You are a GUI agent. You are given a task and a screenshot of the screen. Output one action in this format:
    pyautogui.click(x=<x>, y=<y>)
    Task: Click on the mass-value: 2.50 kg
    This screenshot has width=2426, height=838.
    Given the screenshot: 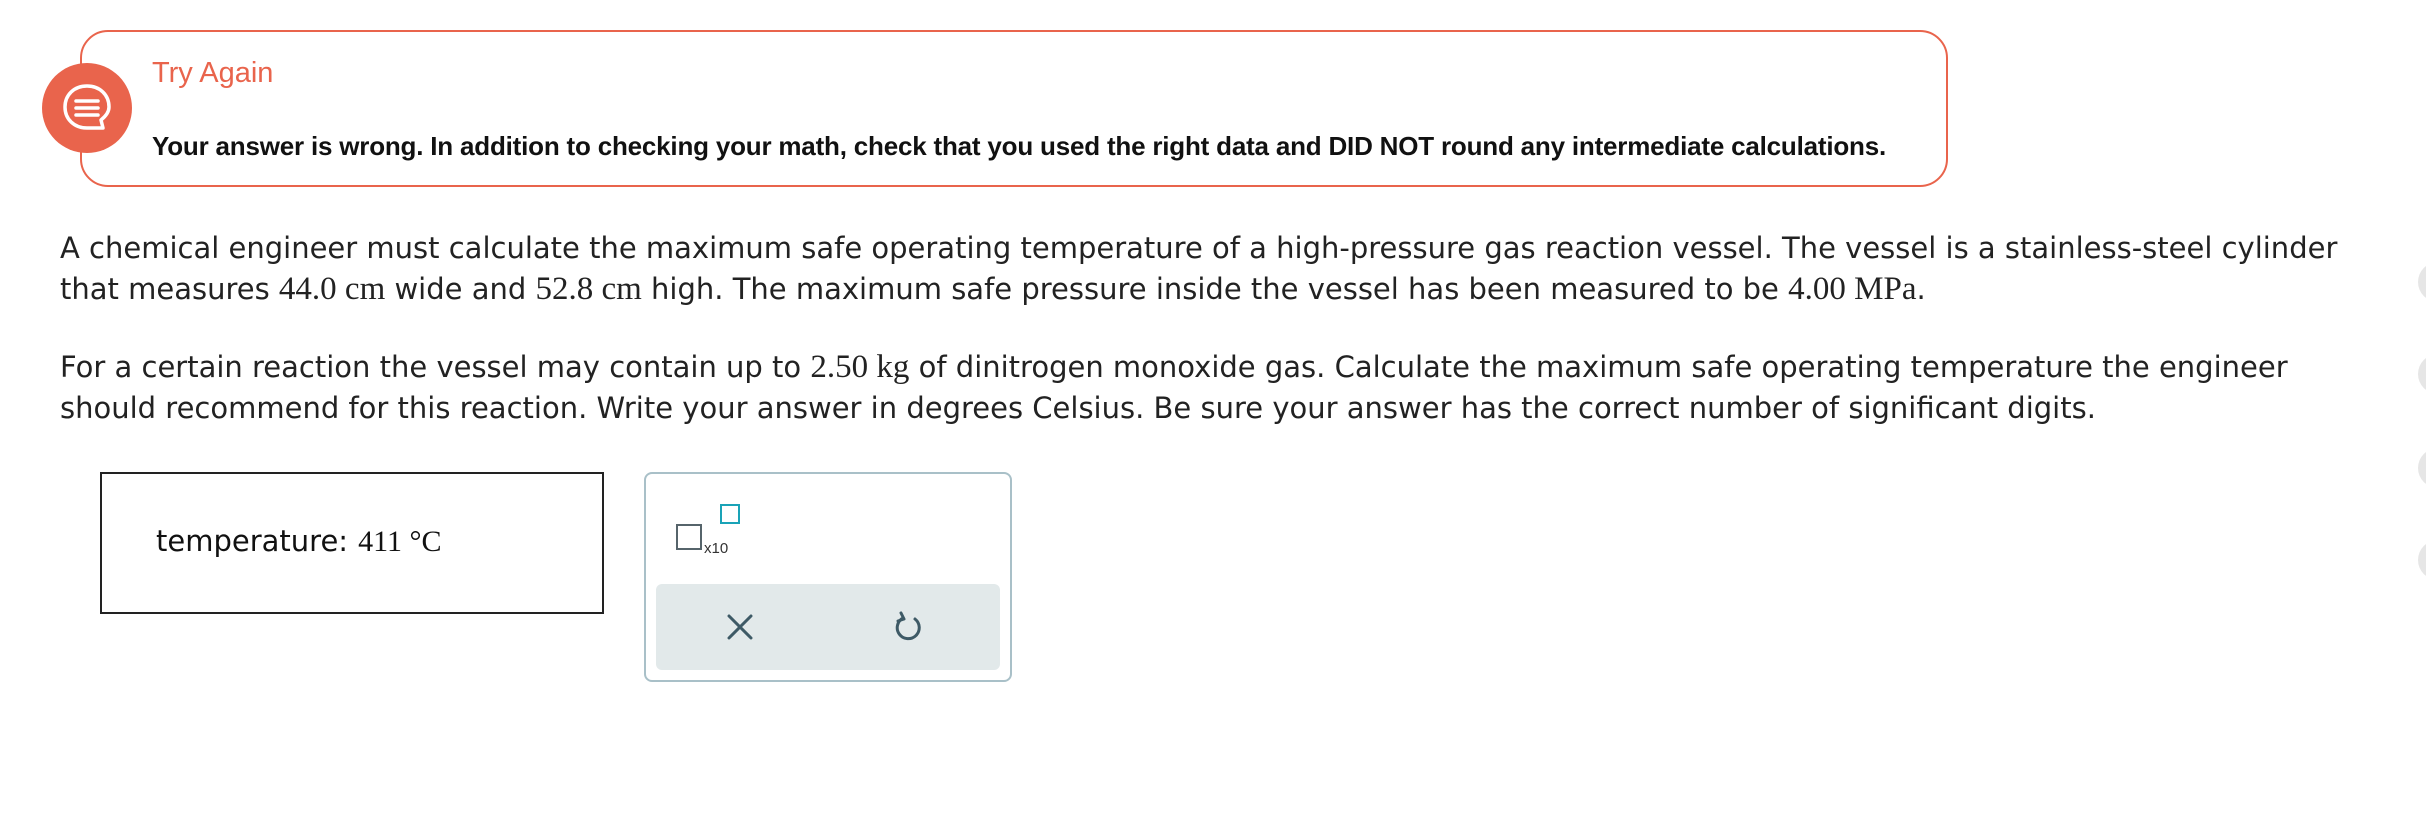 What is the action you would take?
    pyautogui.click(x=860, y=367)
    